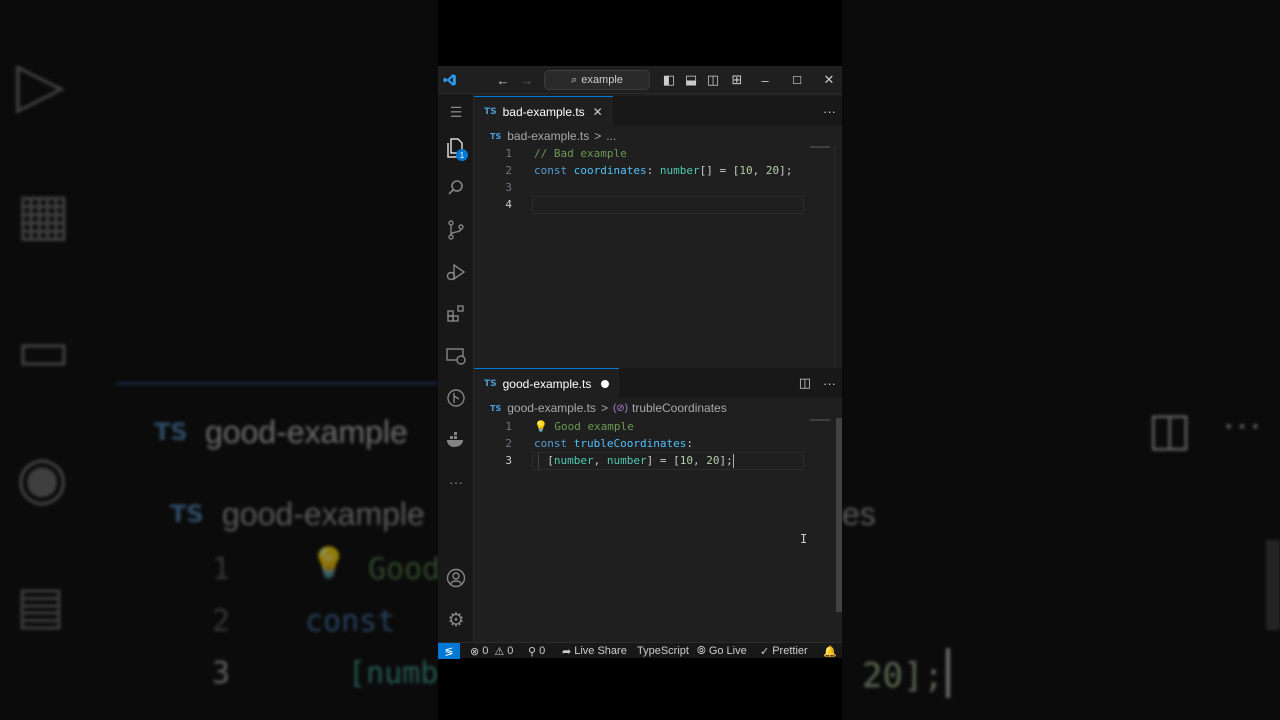 The height and width of the screenshot is (720, 1280). I want to click on ports-count: 0, so click(542, 651).